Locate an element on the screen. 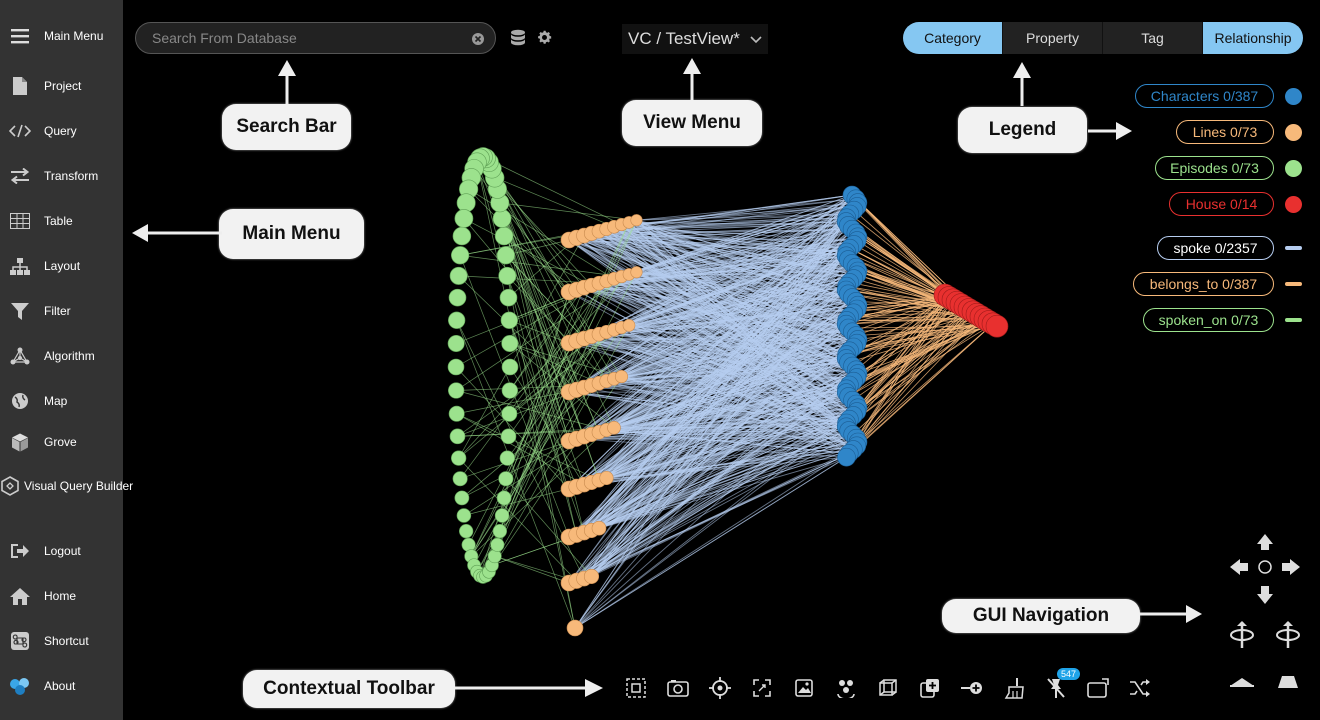 The width and height of the screenshot is (1320, 720). gear-icon is located at coordinates (544, 40).